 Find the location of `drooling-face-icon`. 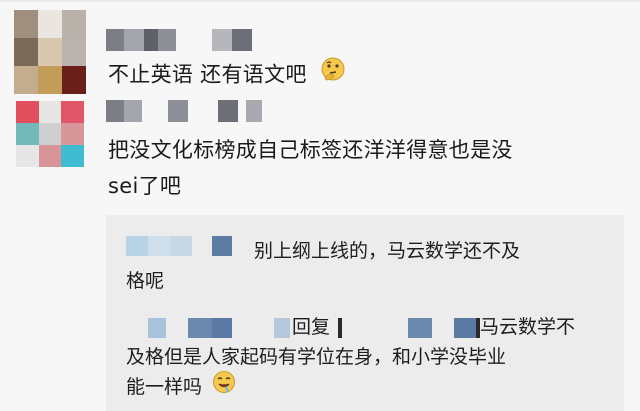

drooling-face-icon is located at coordinates (224, 386).